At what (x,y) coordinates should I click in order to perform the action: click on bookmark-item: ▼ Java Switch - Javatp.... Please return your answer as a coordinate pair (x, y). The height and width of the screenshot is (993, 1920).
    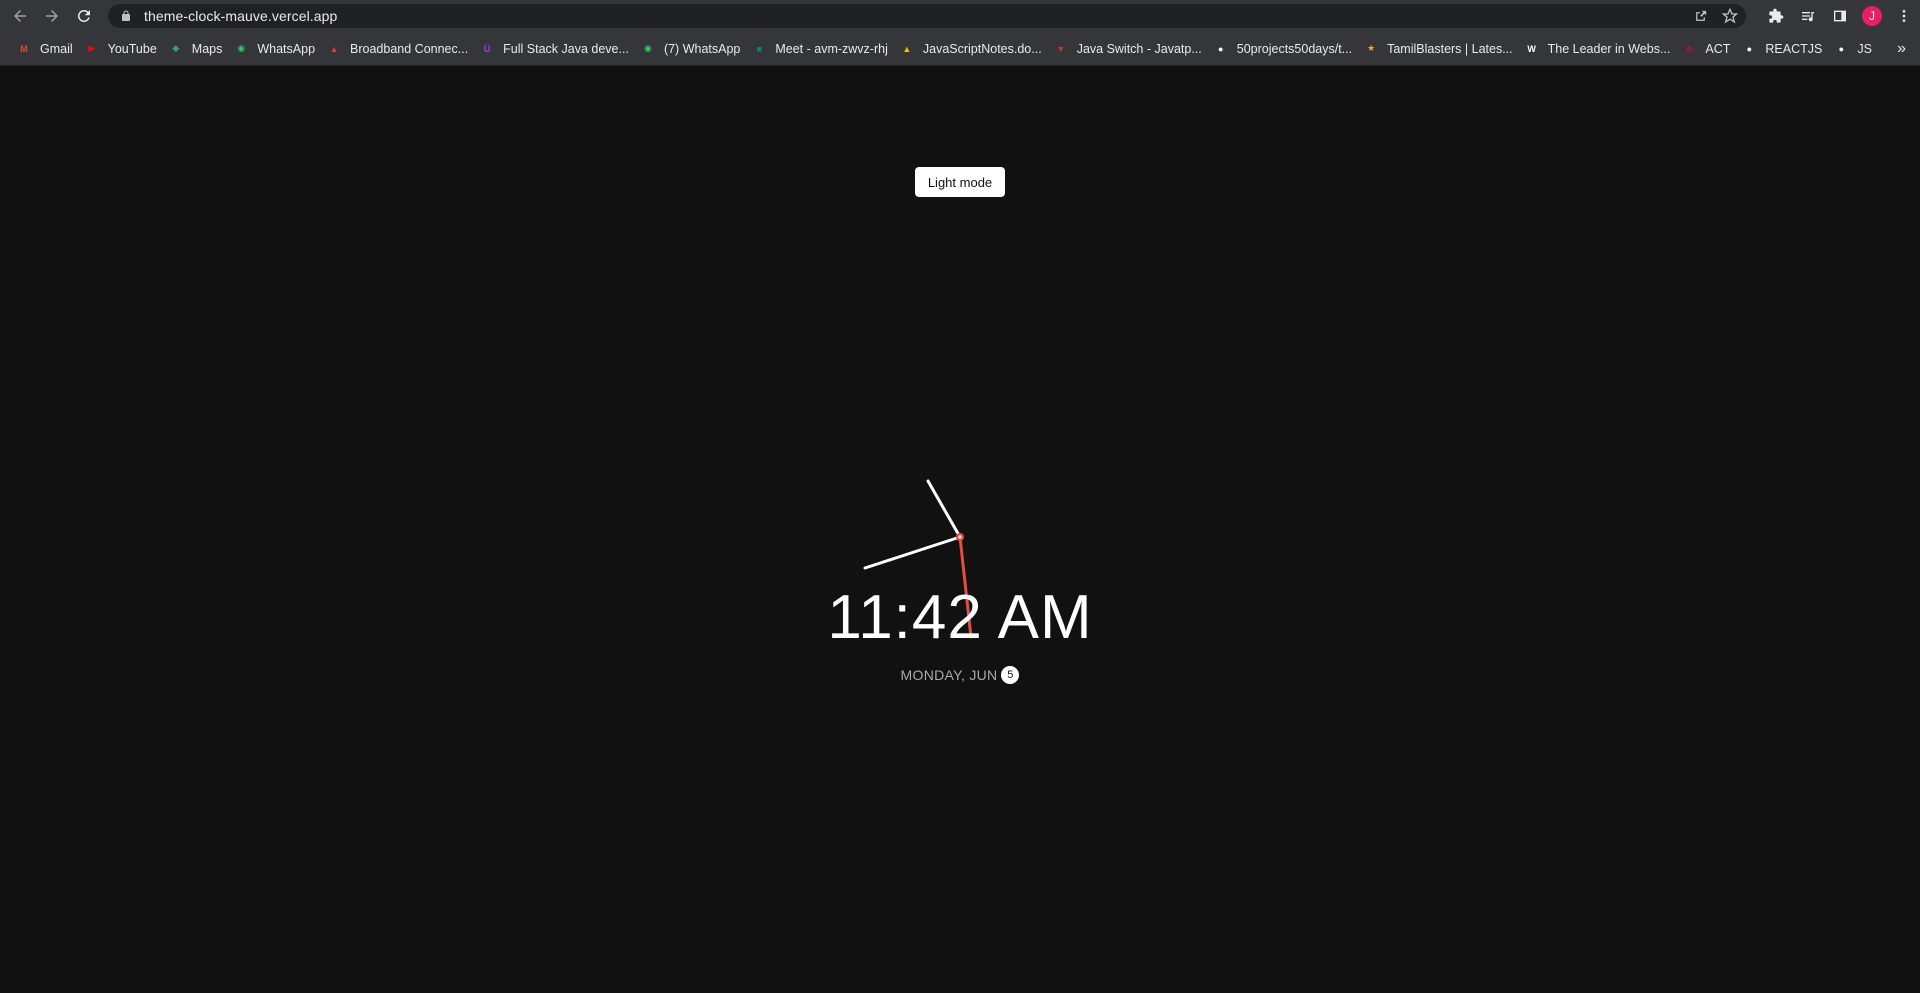
    Looking at the image, I should click on (1129, 49).